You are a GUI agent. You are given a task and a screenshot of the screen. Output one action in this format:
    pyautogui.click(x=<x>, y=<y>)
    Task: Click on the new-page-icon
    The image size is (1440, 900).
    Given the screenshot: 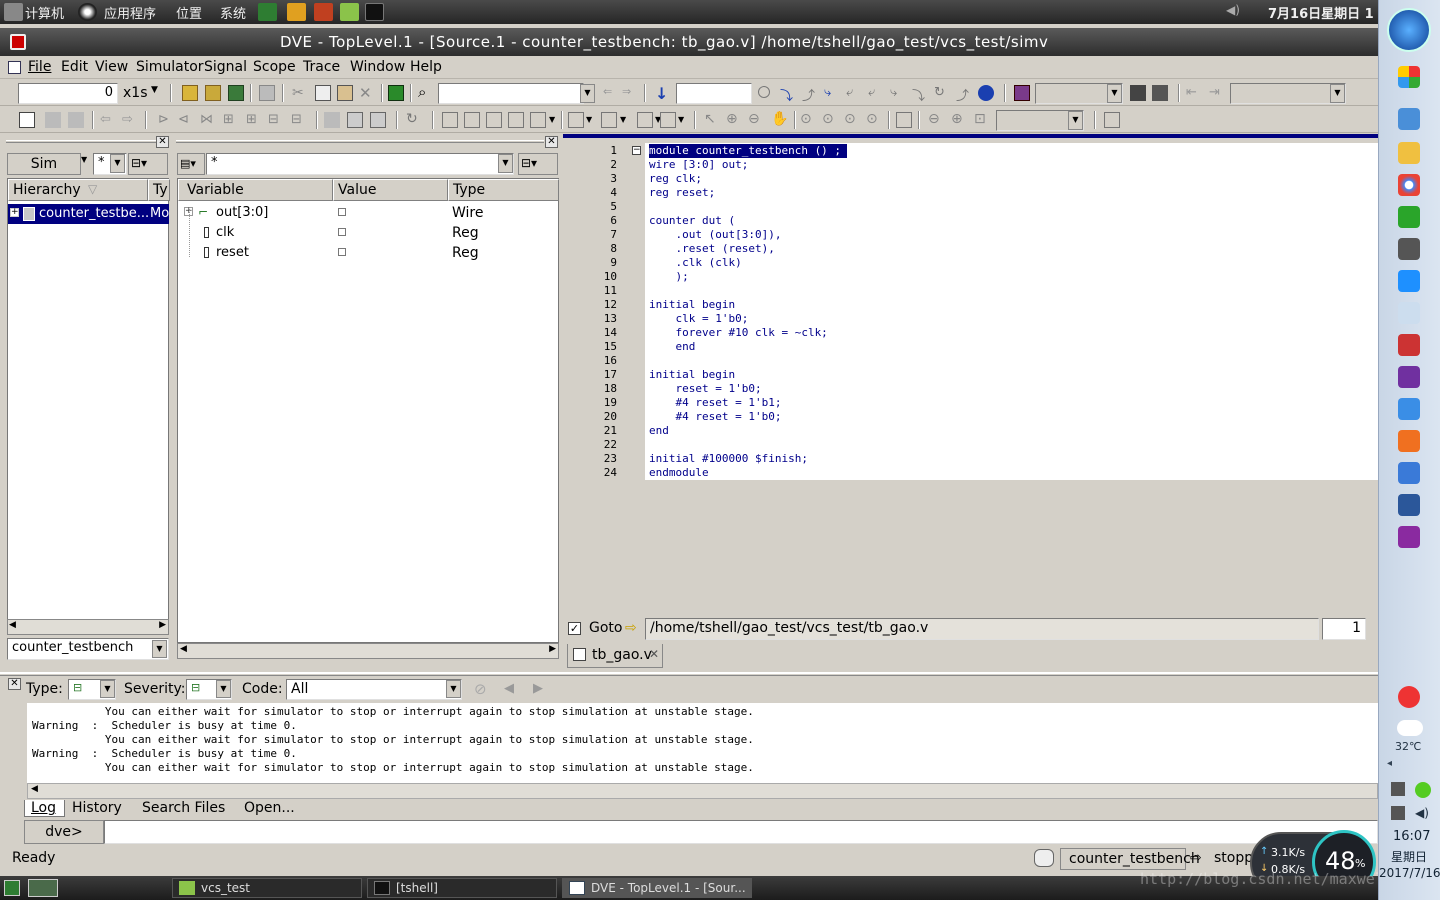 What is the action you would take?
    pyautogui.click(x=27, y=120)
    